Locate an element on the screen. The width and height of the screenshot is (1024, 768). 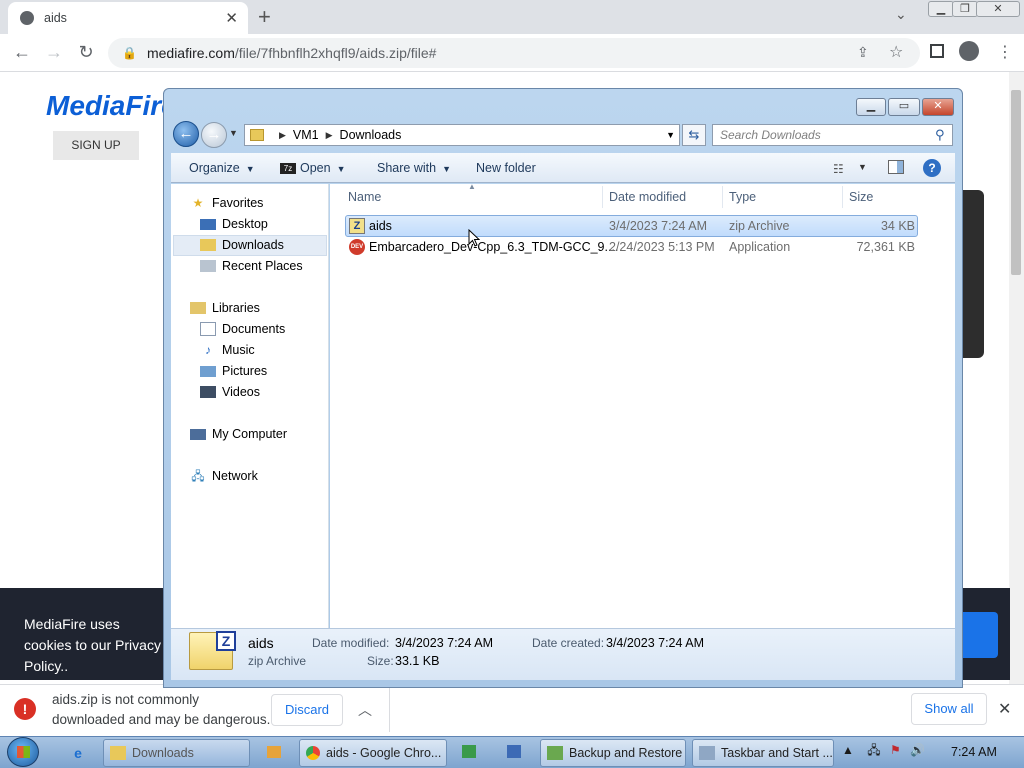
profile-avatar is located at coordinates (969, 51).